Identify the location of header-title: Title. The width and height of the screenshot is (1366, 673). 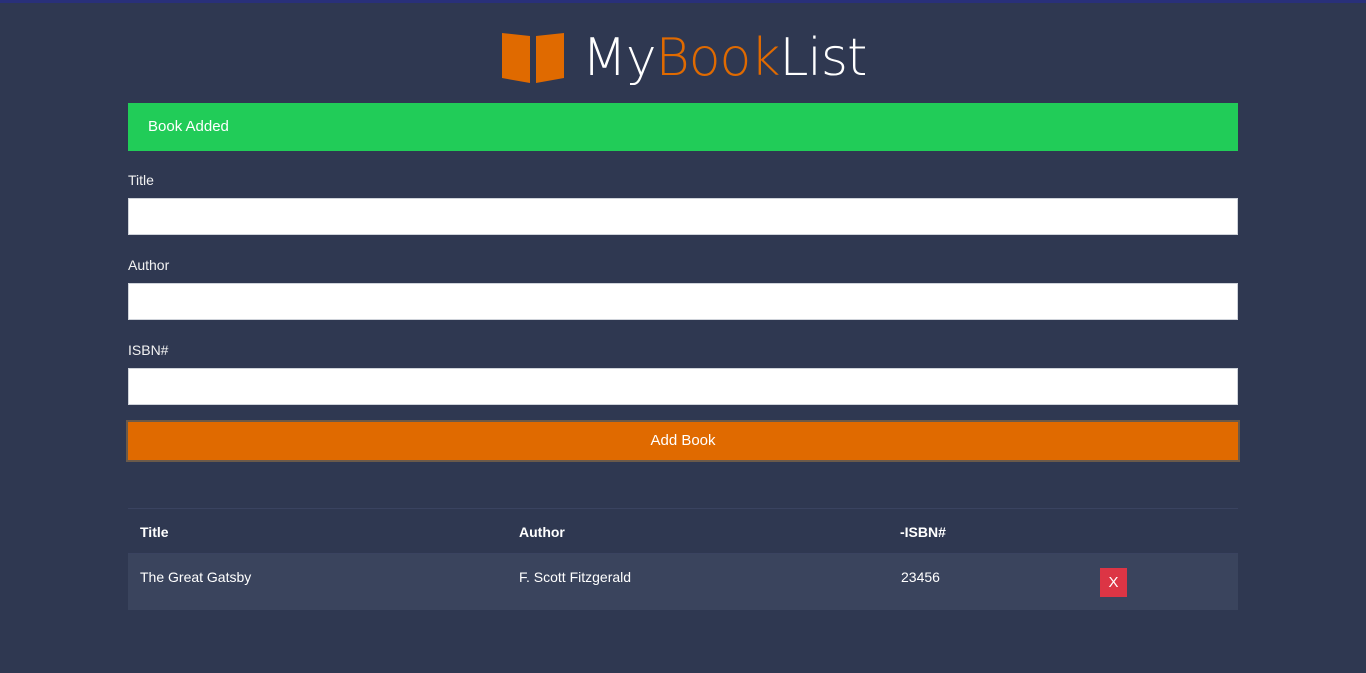
(154, 532).